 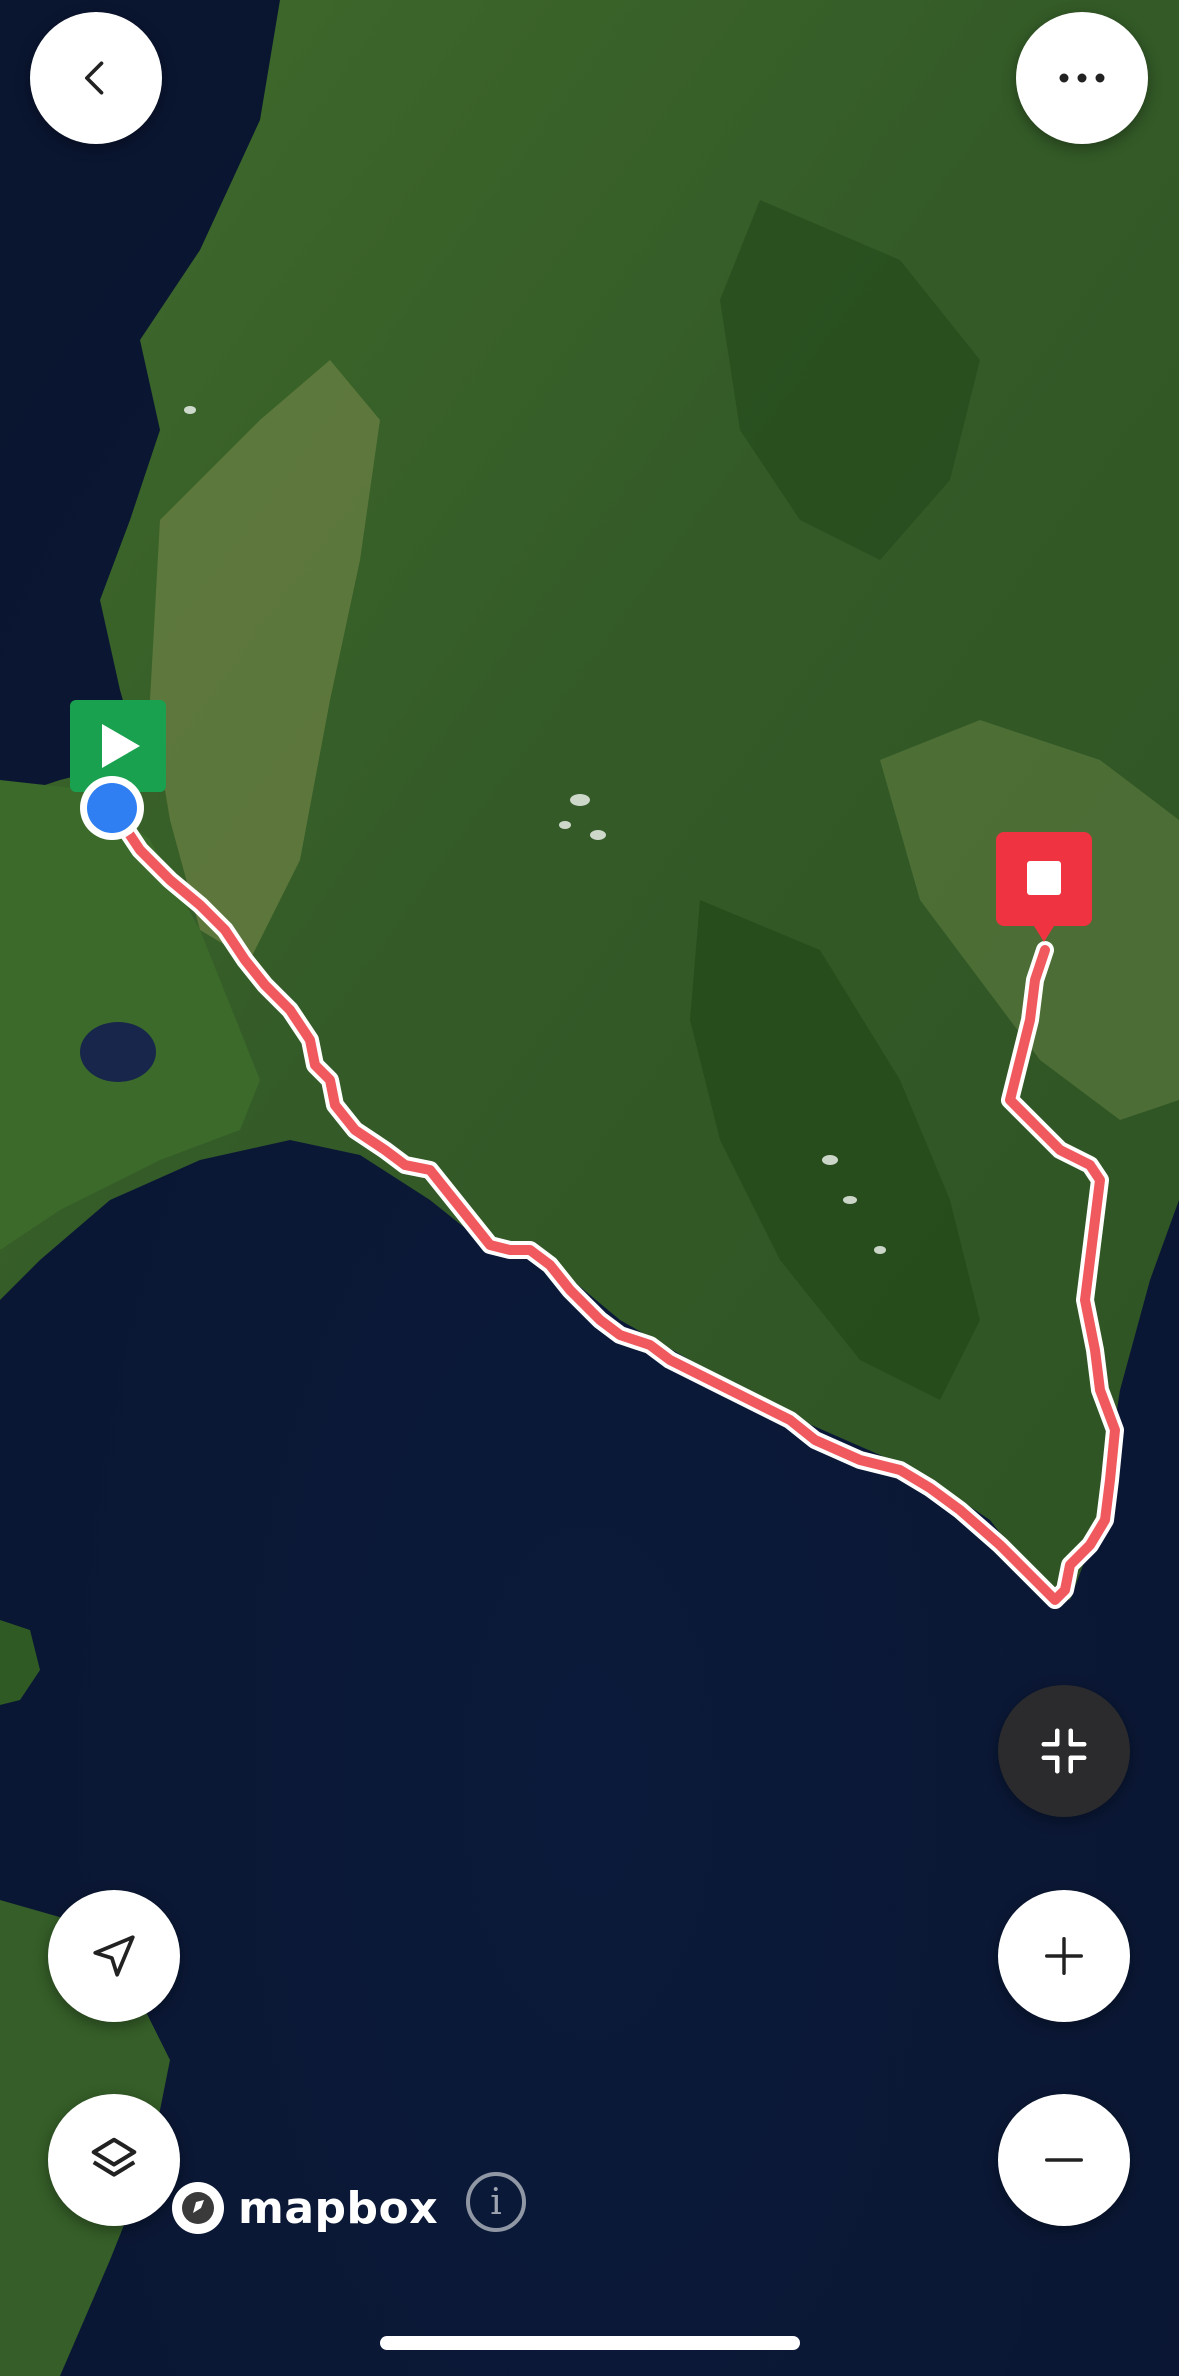 I want to click on minus-icon, so click(x=1064, y=2160).